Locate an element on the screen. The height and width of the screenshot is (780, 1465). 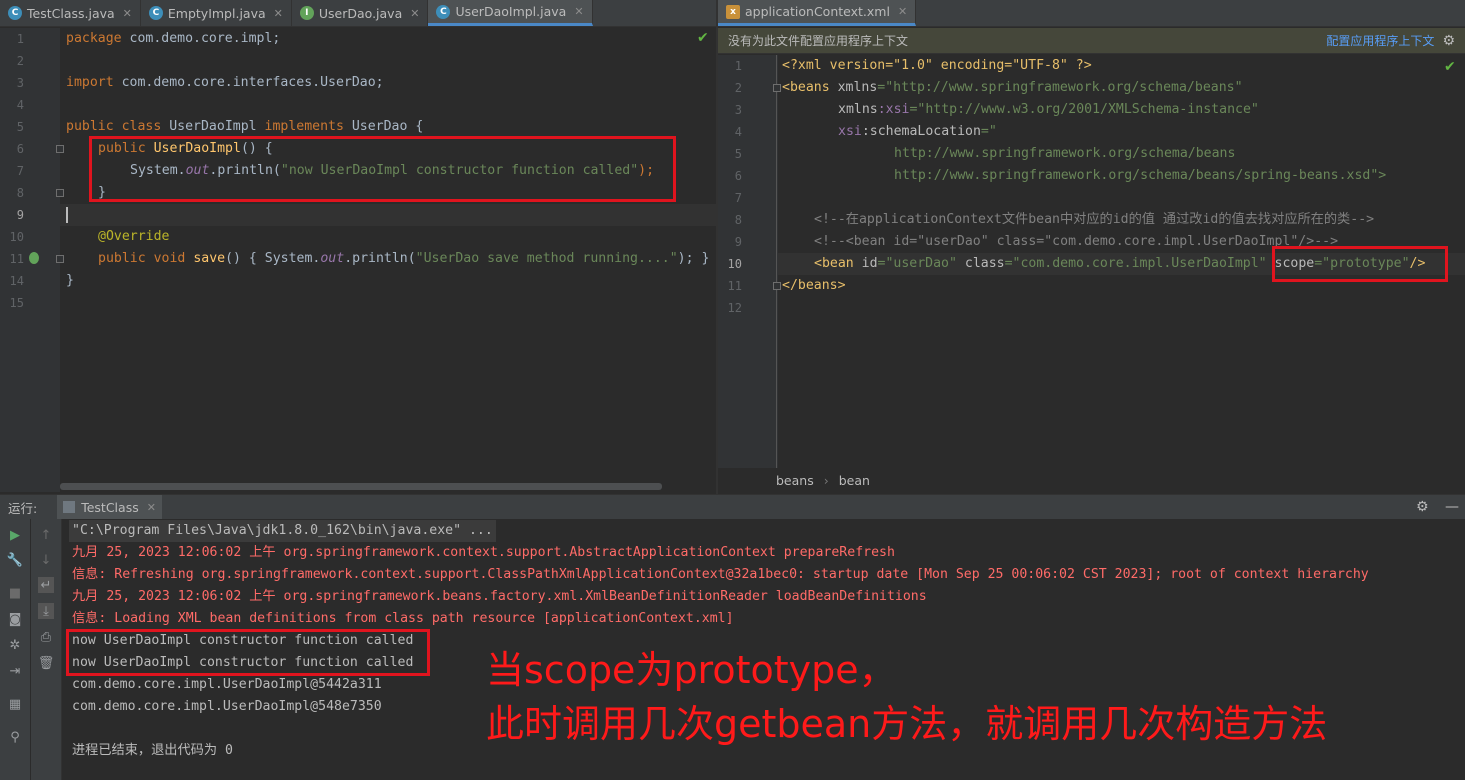
tab-applicationcontext: x applicationContext.xml ✕ is located at coordinates (817, 13).